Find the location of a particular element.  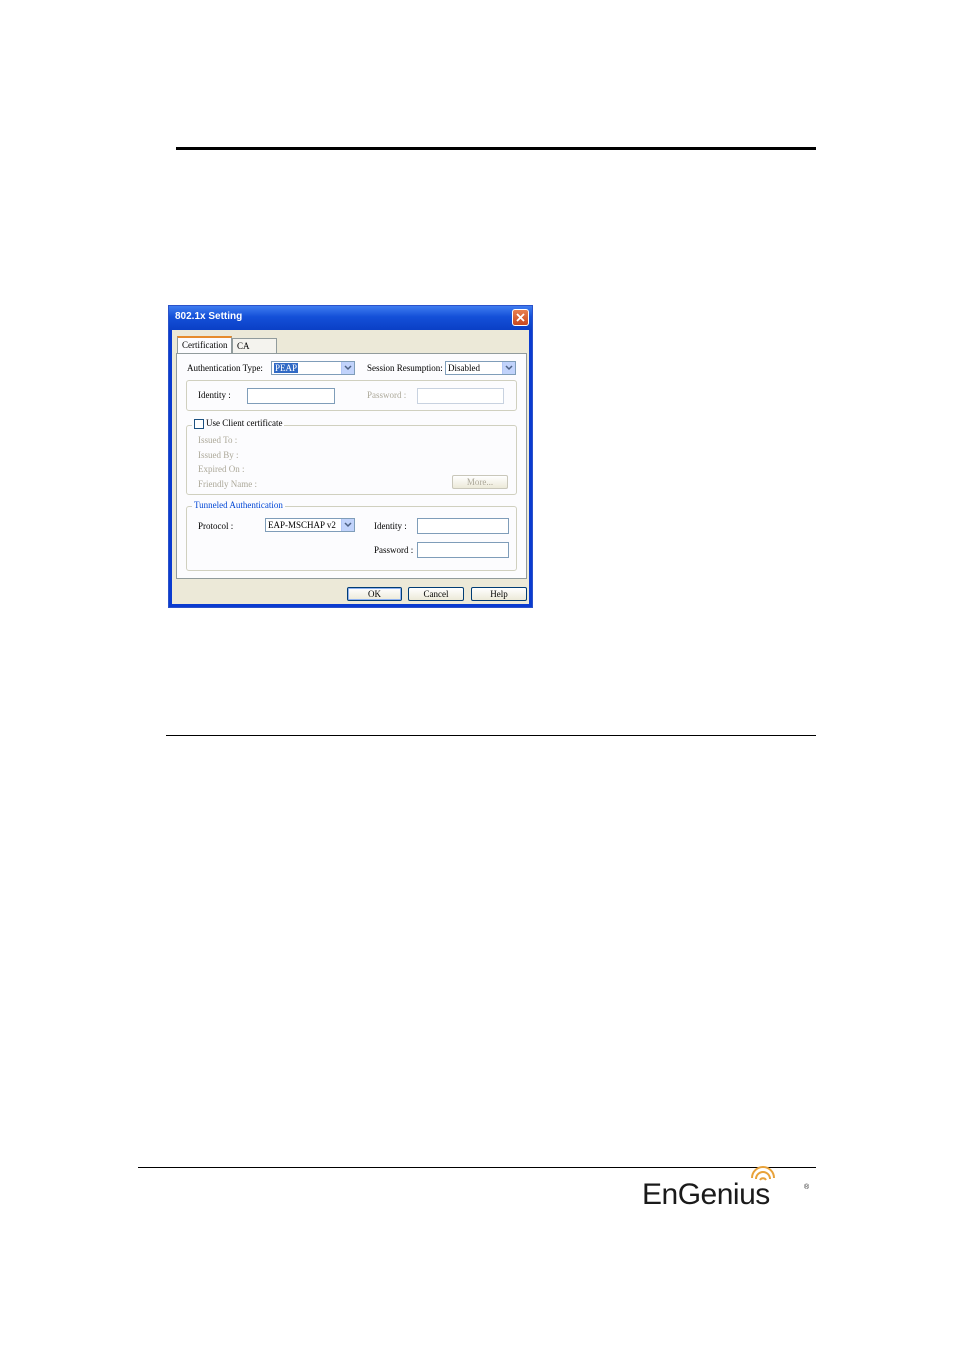

dialog-title: 802.1x Setting is located at coordinates (209, 316).